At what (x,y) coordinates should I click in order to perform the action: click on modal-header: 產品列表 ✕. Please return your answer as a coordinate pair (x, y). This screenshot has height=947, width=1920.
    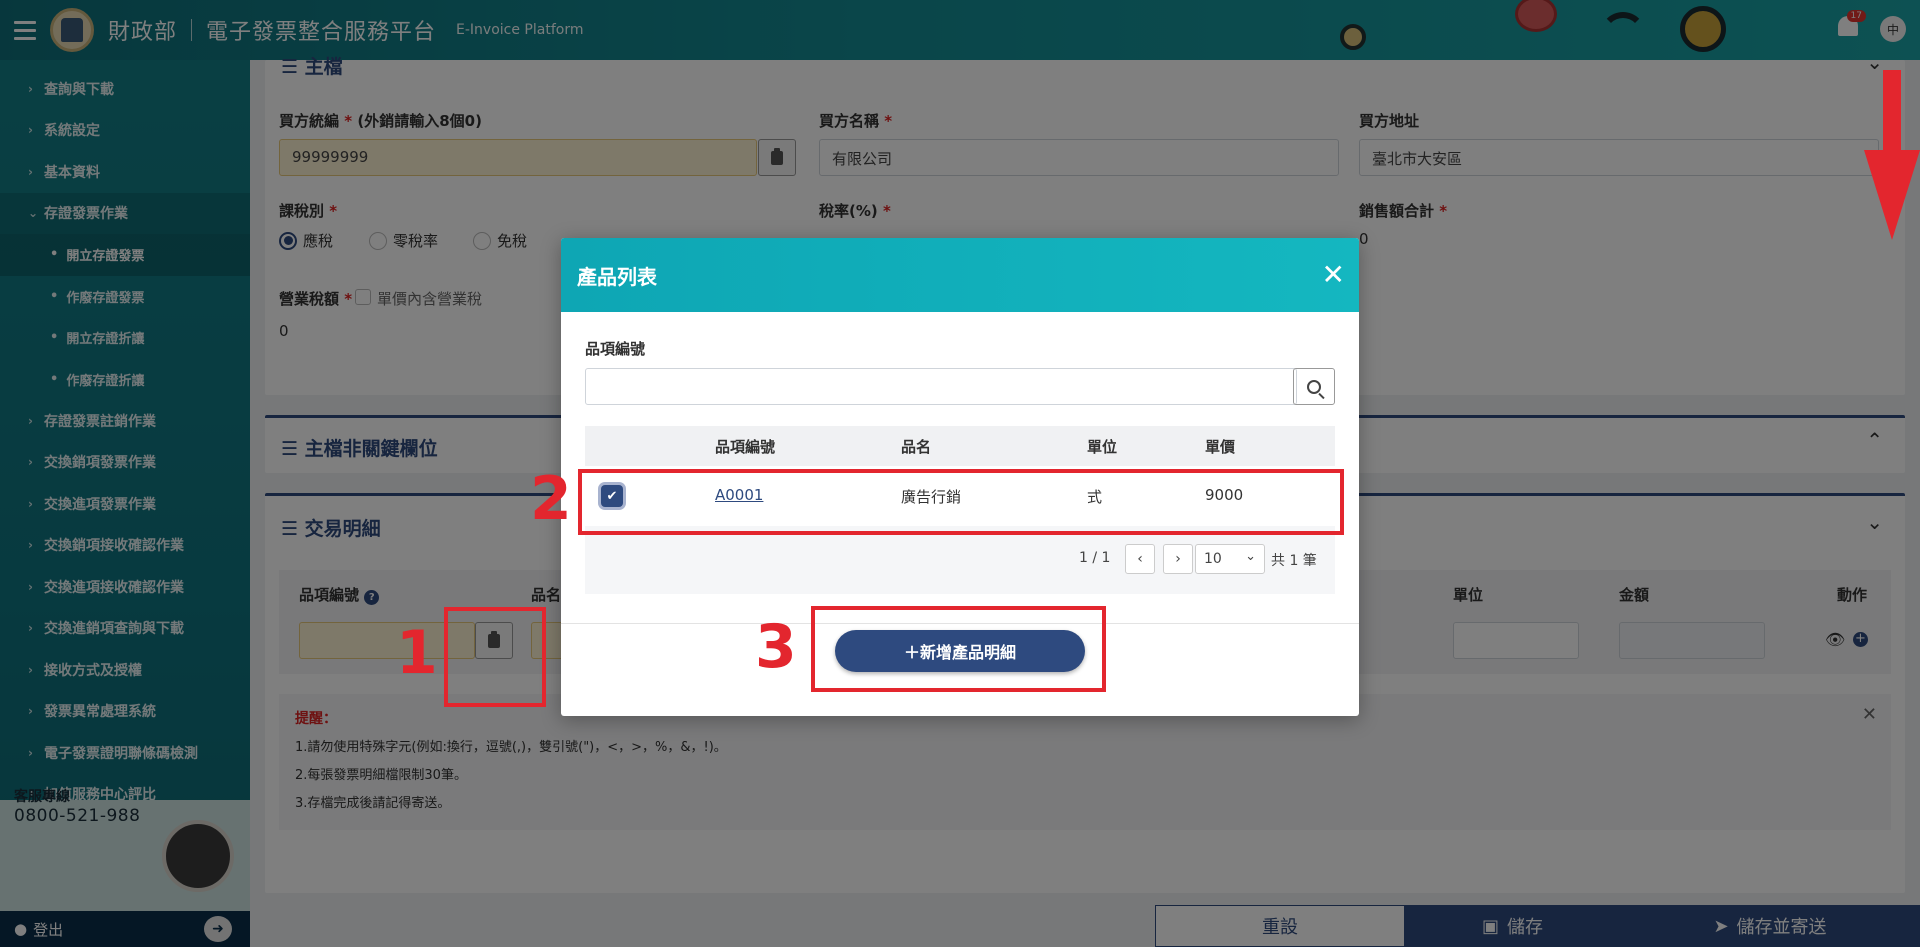
    Looking at the image, I should click on (960, 275).